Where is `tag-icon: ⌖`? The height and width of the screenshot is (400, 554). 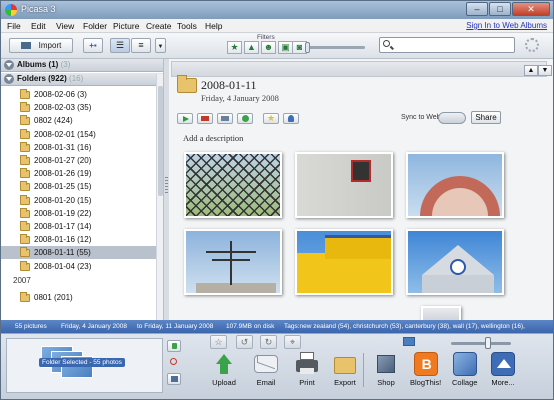
tag-icon: ⌖ is located at coordinates (292, 342).